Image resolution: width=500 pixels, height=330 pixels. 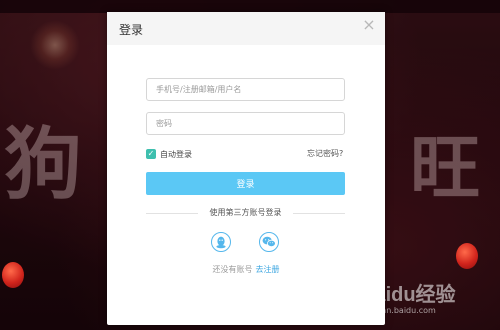 I want to click on checkmark-icon: ✓, so click(x=151, y=154).